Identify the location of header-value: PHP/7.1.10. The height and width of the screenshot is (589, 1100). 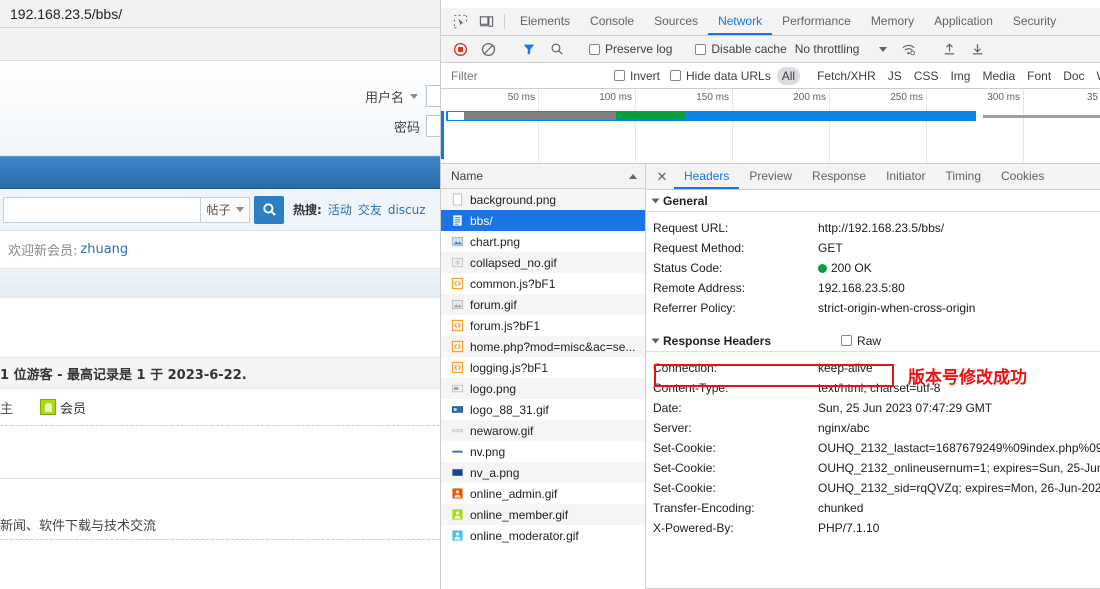
(849, 528).